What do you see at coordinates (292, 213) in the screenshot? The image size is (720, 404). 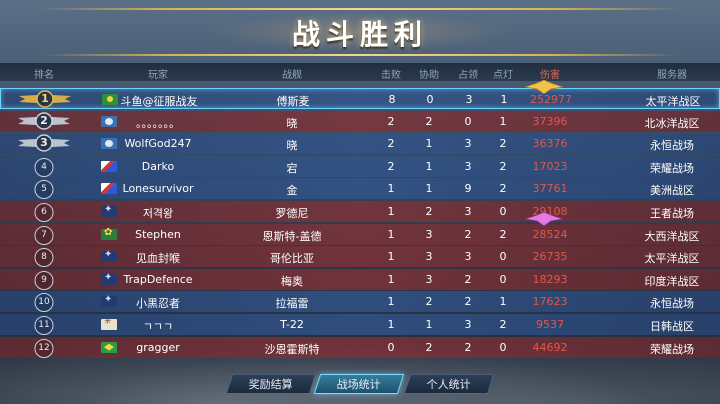 I see `ship-name: 罗德尼` at bounding box center [292, 213].